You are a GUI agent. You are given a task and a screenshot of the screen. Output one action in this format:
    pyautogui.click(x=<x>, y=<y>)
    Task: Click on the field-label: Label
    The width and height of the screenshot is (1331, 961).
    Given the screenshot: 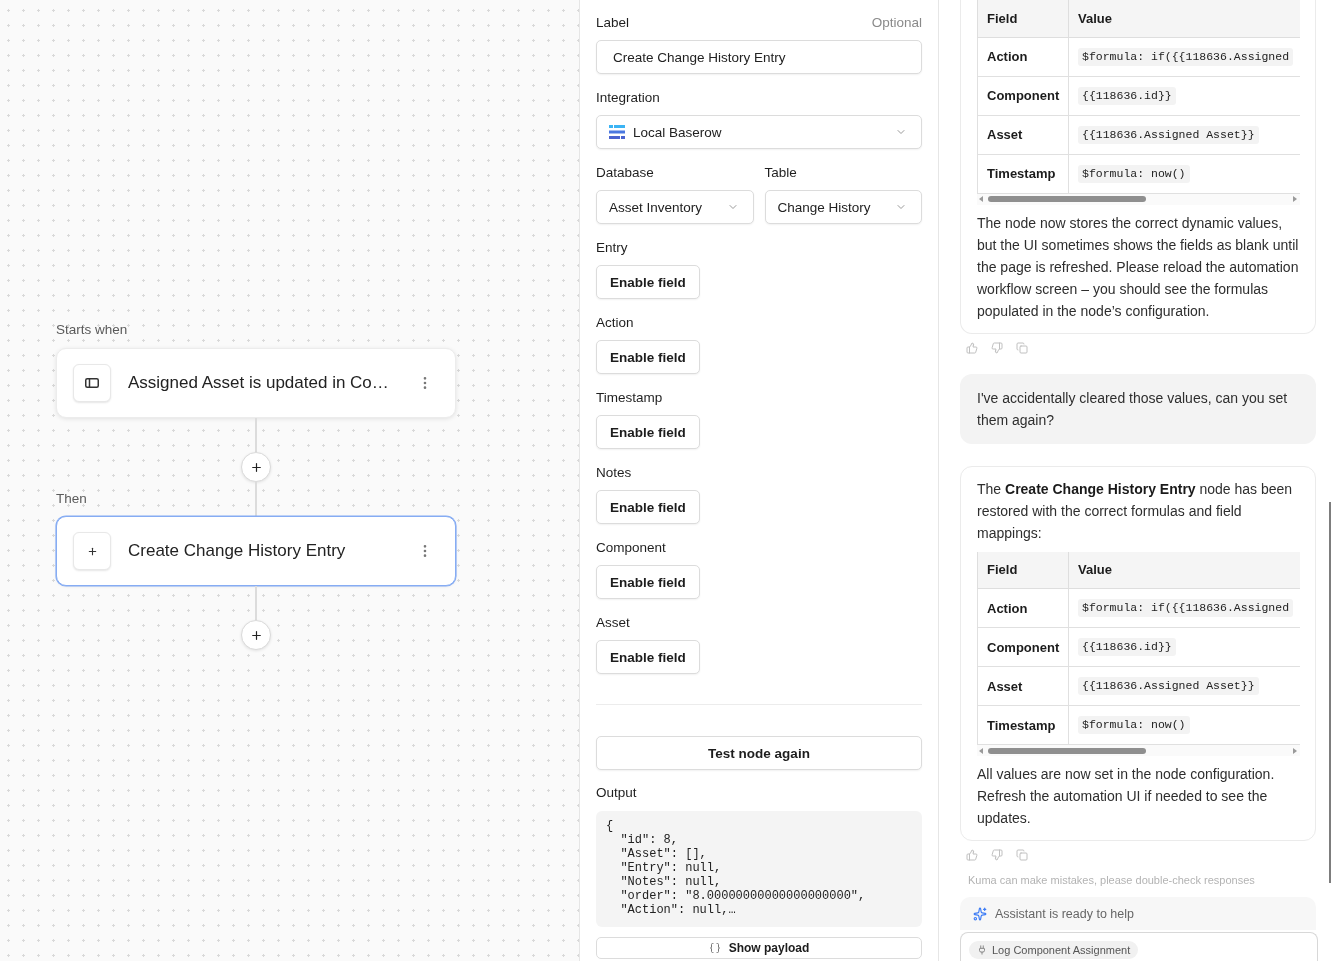 What is the action you would take?
    pyautogui.click(x=613, y=23)
    